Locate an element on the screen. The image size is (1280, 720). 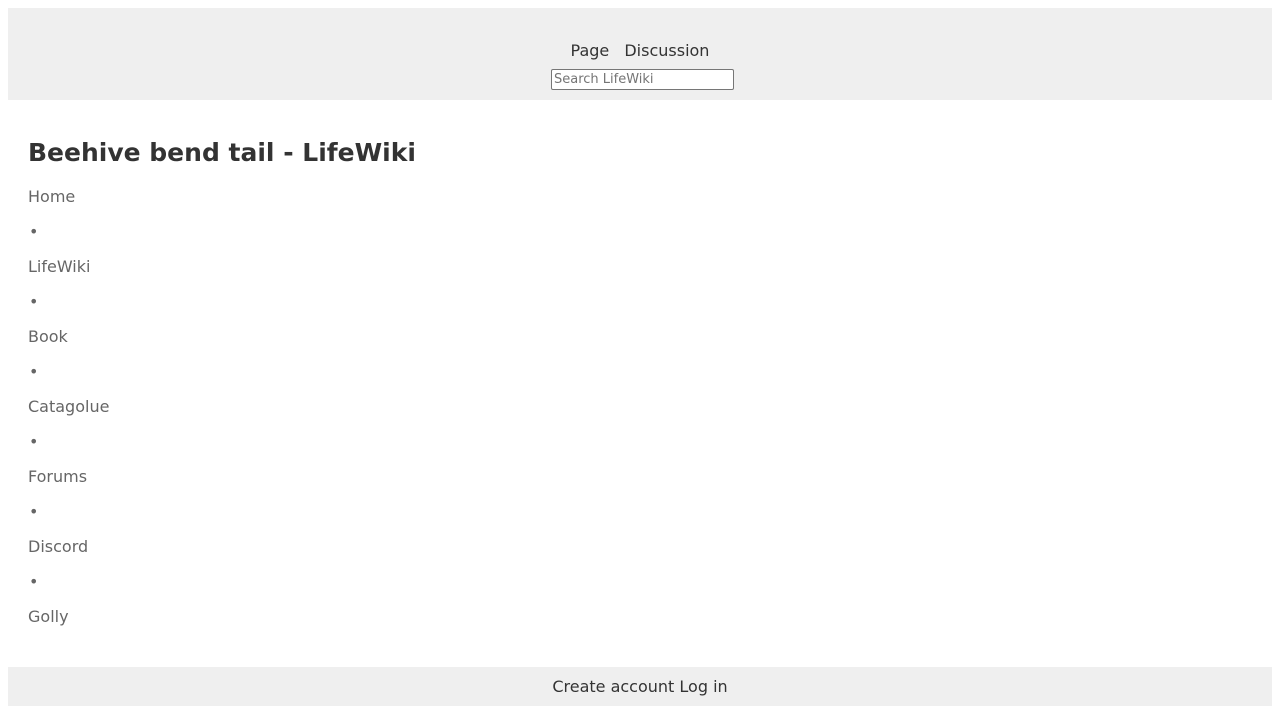
log-in-link: Log in is located at coordinates (703, 686).